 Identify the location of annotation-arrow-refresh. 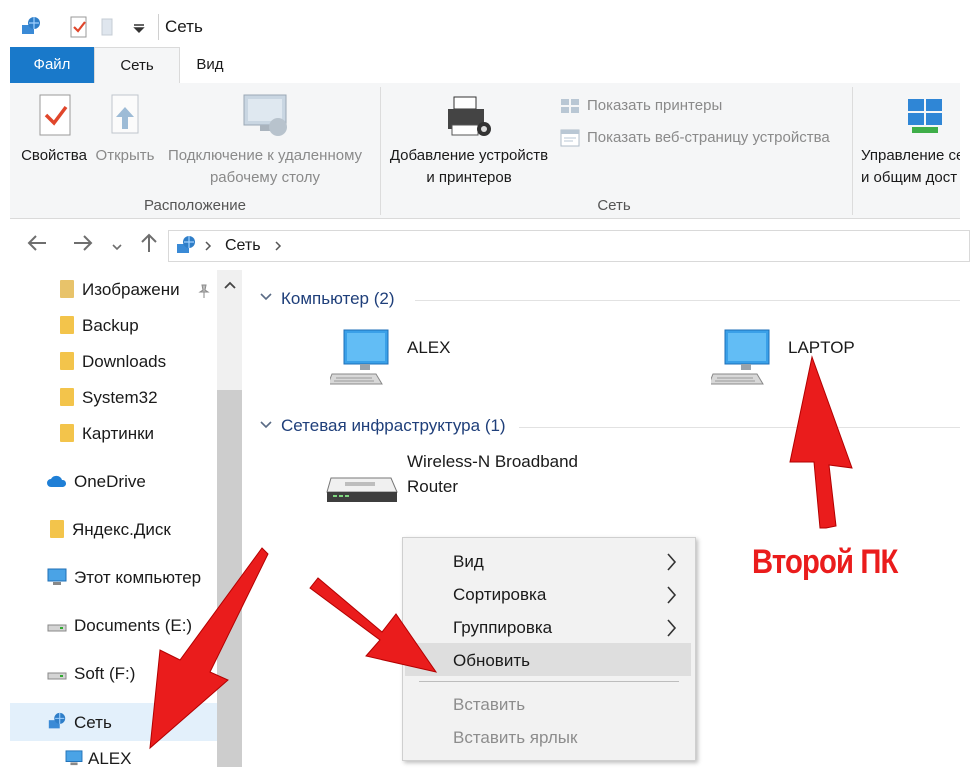
(373, 625).